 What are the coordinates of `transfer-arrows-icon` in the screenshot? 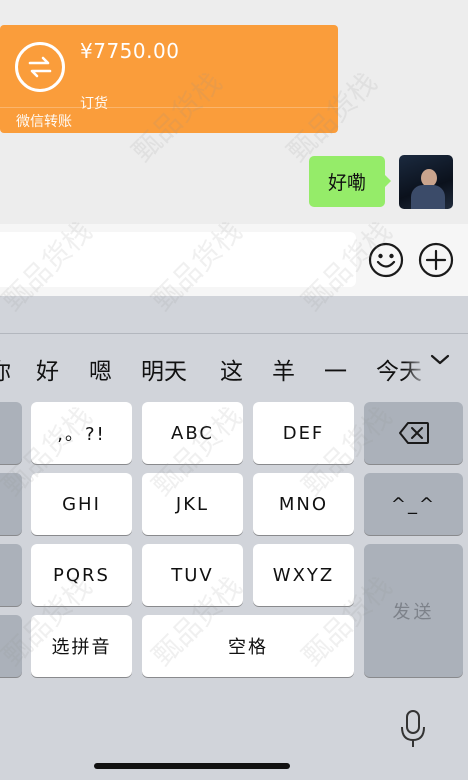 It's located at (40, 67).